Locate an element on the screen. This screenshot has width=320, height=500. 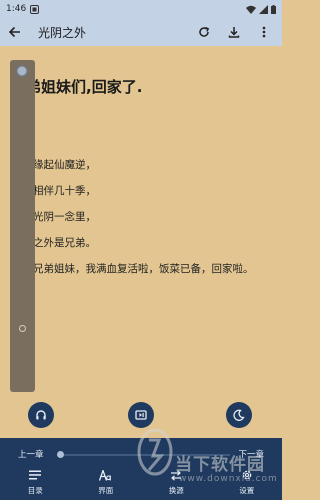
reader-toolbar: 光阴之外 is located at coordinates (141, 32).